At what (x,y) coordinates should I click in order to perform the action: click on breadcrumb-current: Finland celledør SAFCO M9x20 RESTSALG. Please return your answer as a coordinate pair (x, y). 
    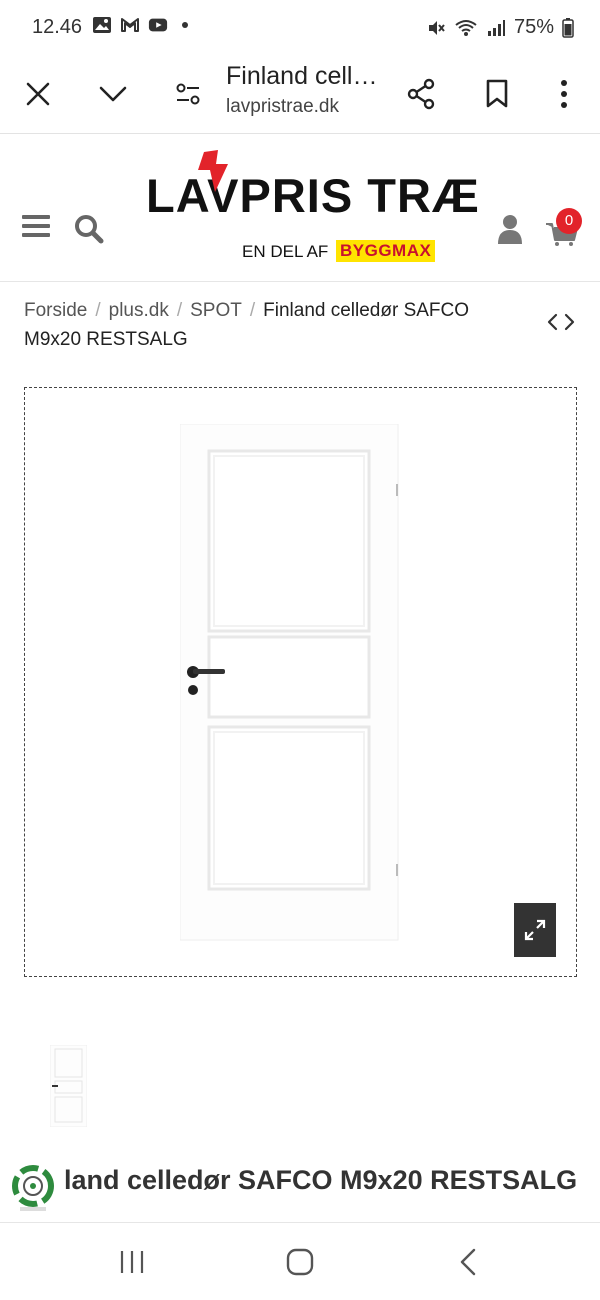
    Looking at the image, I should click on (247, 325).